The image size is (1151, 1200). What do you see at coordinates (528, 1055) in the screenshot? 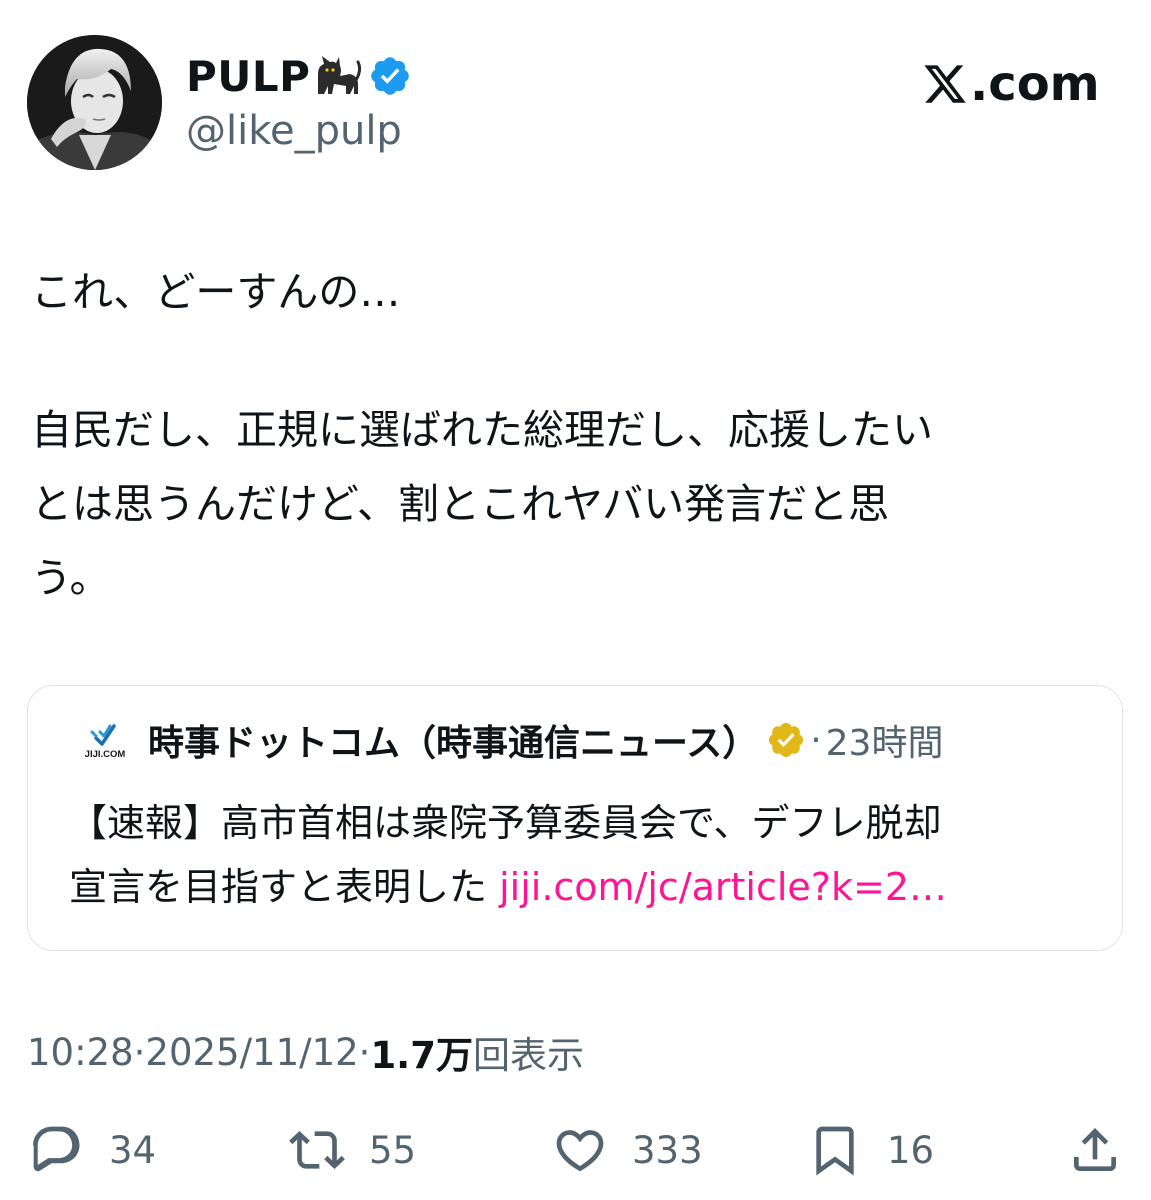
I see `view-count-label: 回表示` at bounding box center [528, 1055].